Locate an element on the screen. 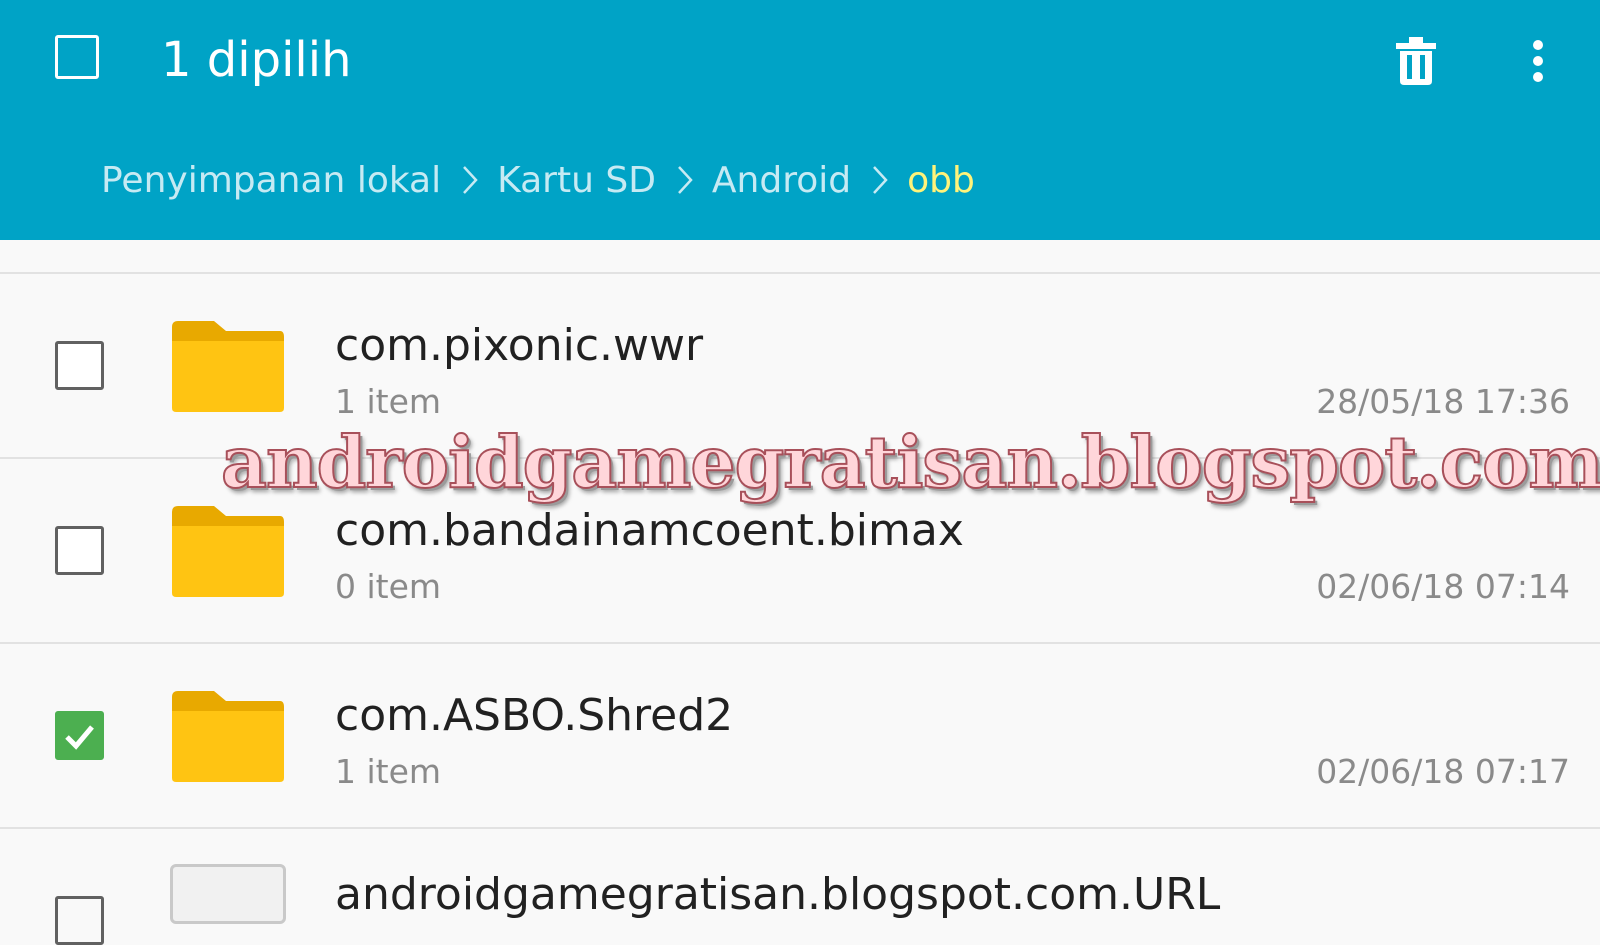 This screenshot has height=945, width=1600. checkmark-icon is located at coordinates (79, 737).